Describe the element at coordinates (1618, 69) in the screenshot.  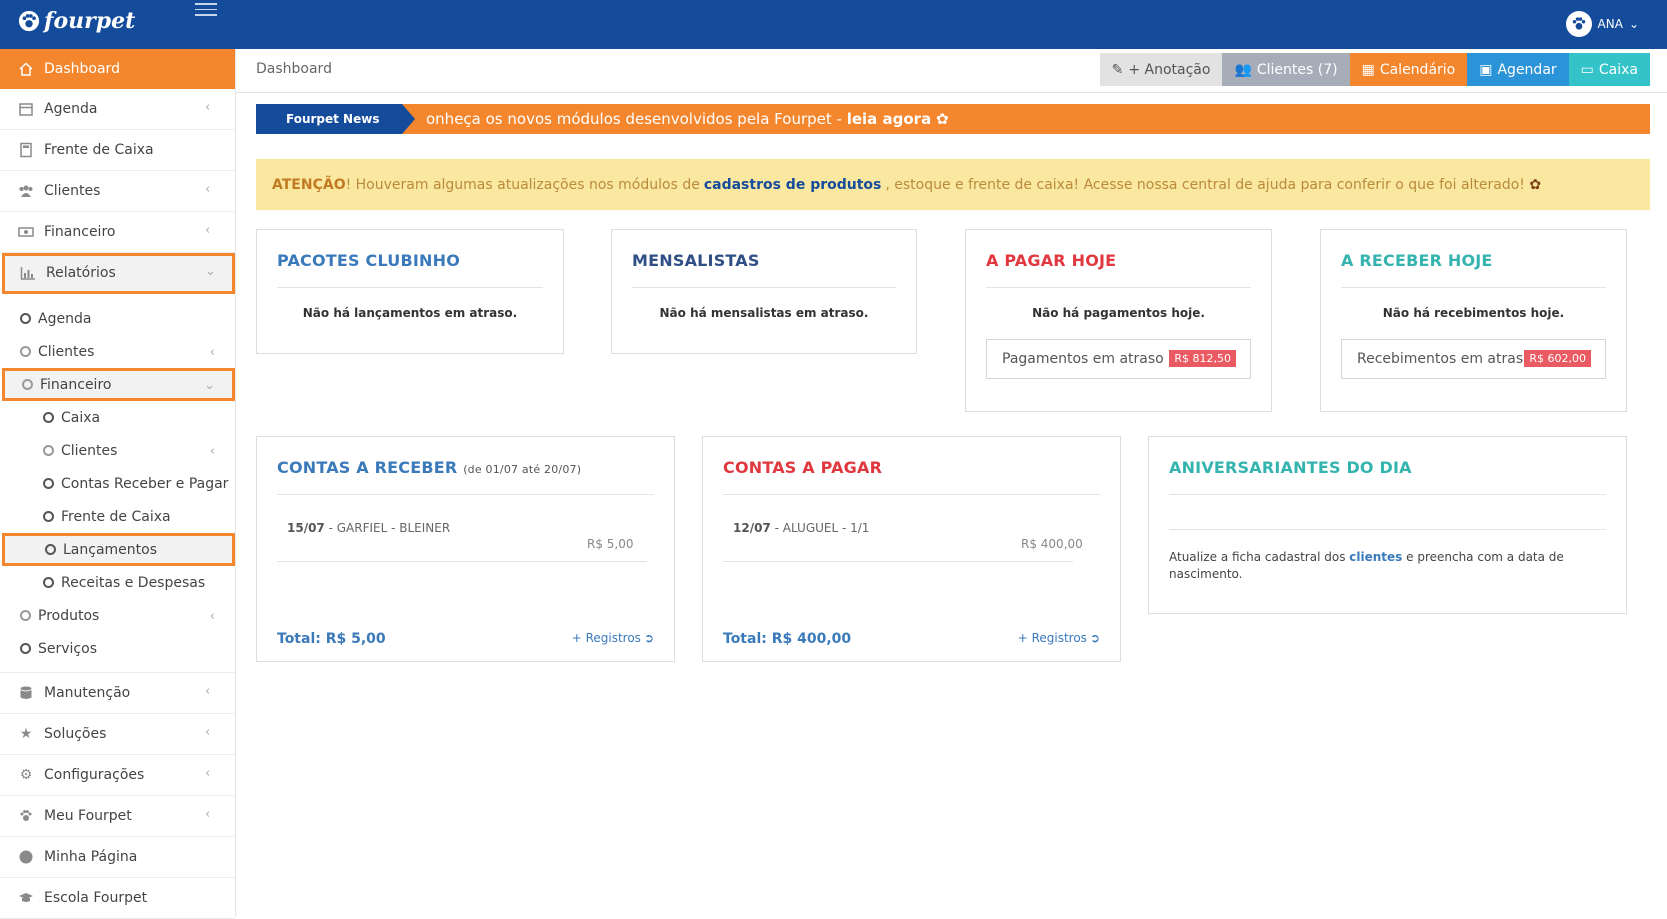
I see `caixa-label: Caixa` at that location.